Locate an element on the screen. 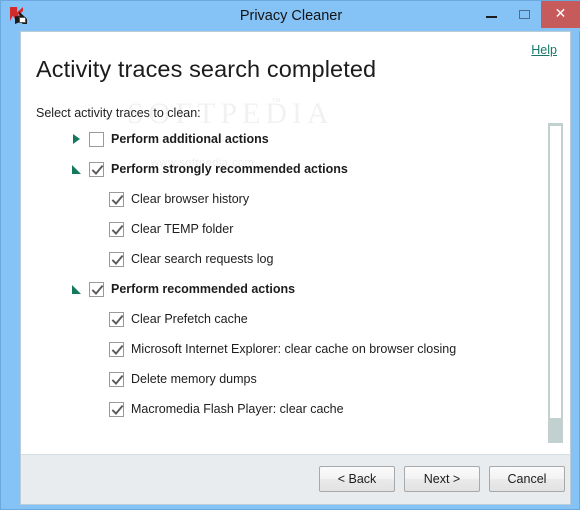  tree-item-label: Delete memory dumps is located at coordinates (194, 379).